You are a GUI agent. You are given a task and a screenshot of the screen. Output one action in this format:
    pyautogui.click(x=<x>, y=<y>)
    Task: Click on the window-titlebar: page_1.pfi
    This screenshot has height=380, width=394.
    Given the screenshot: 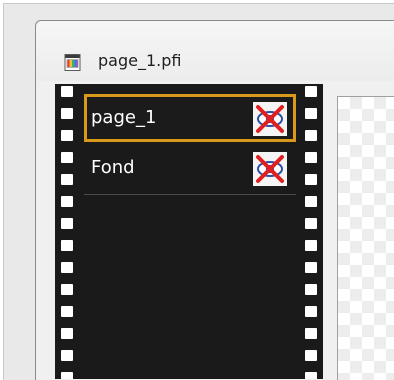 What is the action you would take?
    pyautogui.click(x=215, y=51)
    